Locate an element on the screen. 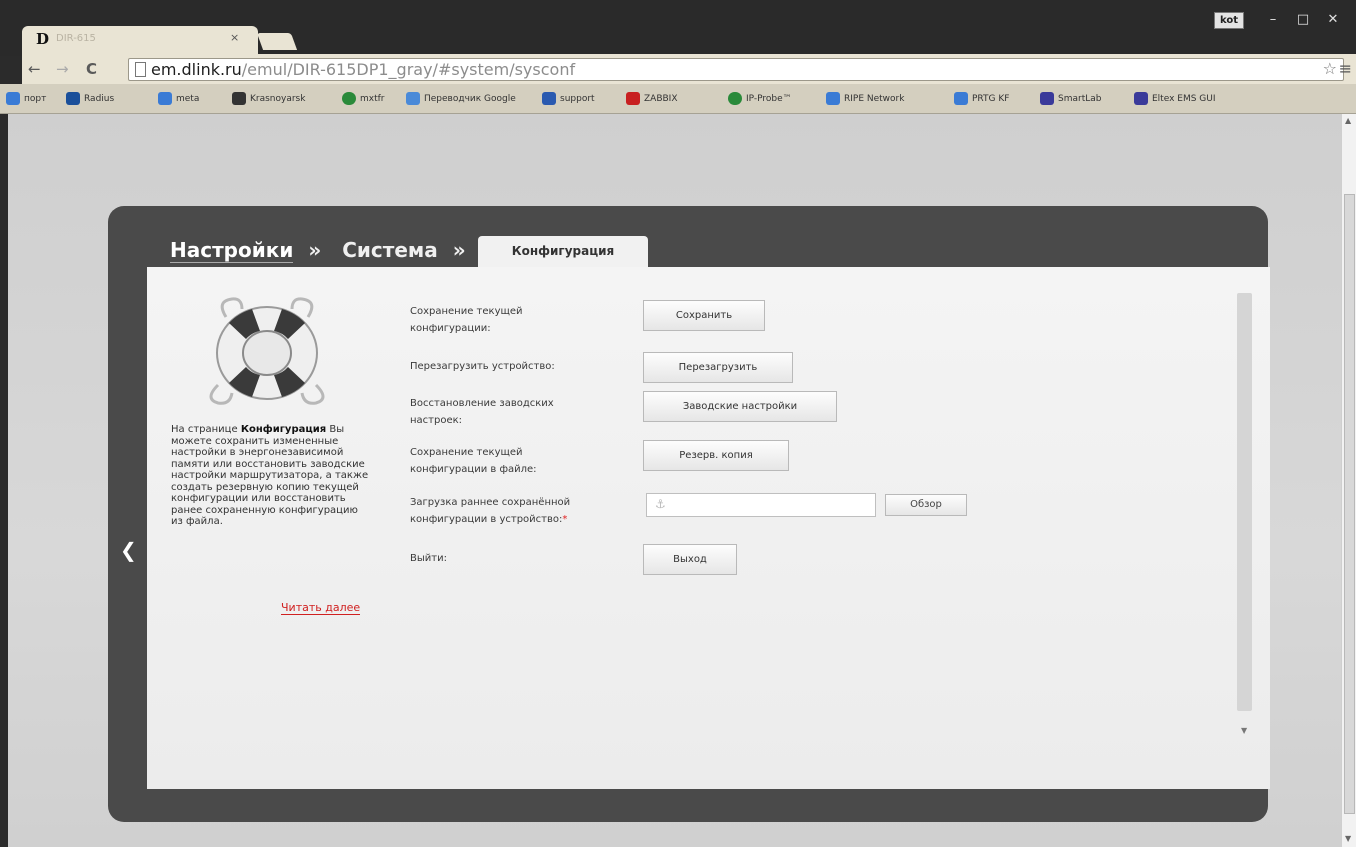  bookmark-item: RIPE Network is located at coordinates (865, 98).